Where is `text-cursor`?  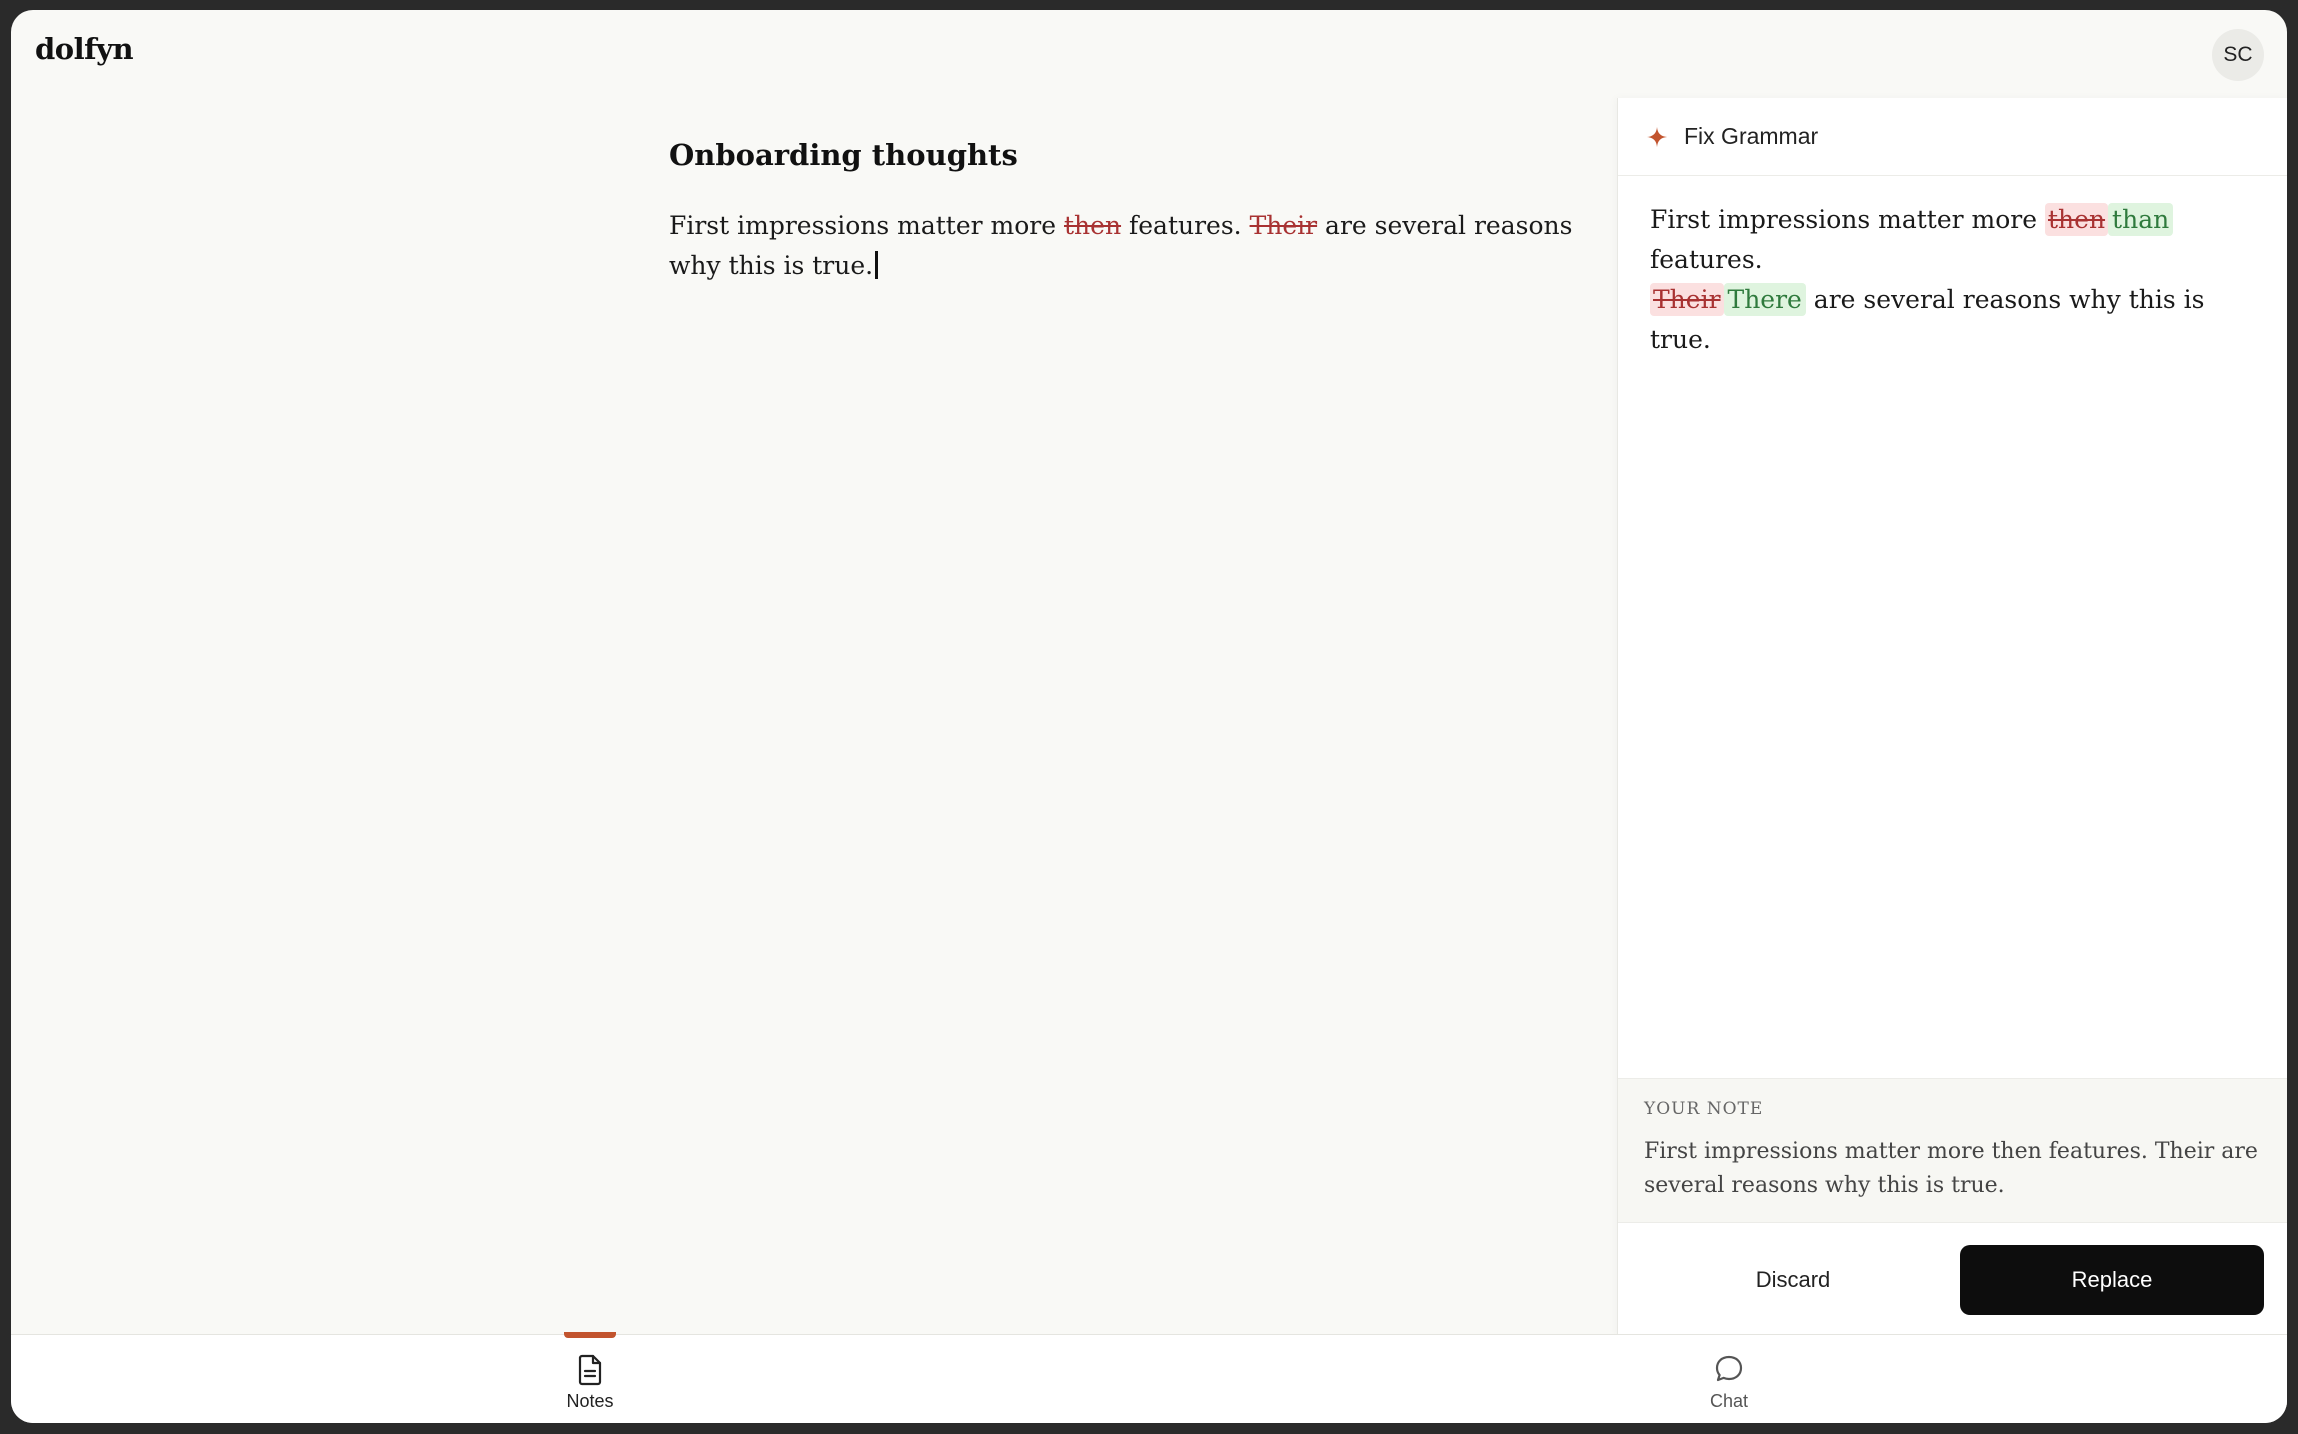 text-cursor is located at coordinates (877, 265).